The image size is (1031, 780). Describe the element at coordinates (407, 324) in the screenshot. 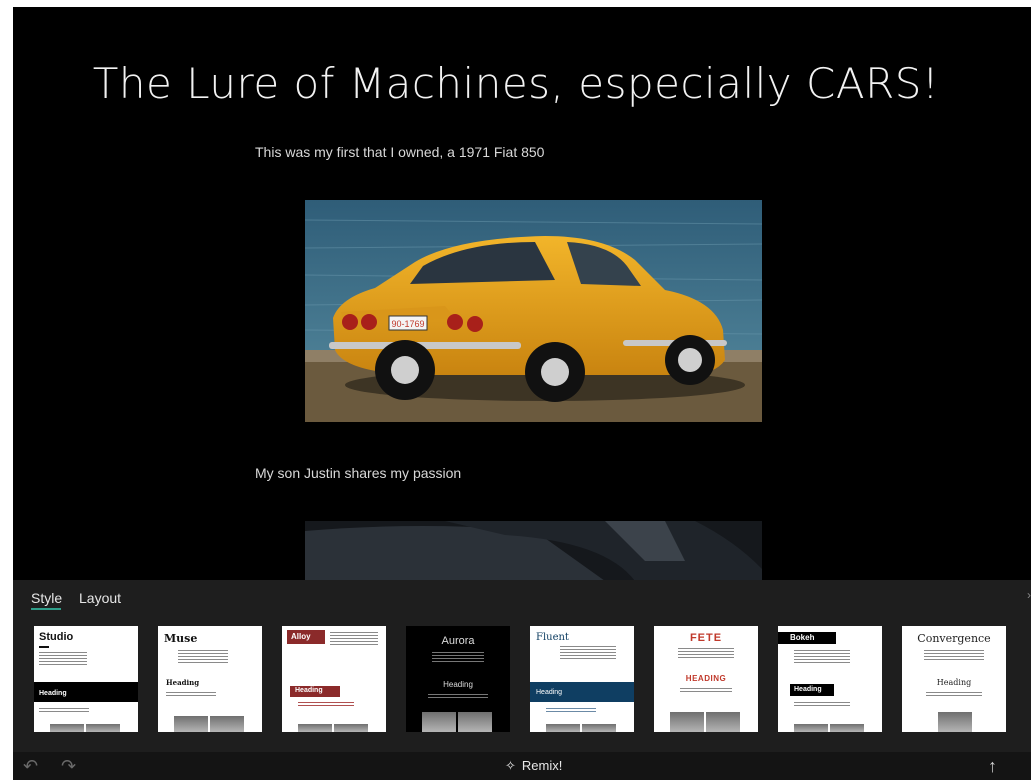

I see `license-plate-text: 90-1769` at that location.